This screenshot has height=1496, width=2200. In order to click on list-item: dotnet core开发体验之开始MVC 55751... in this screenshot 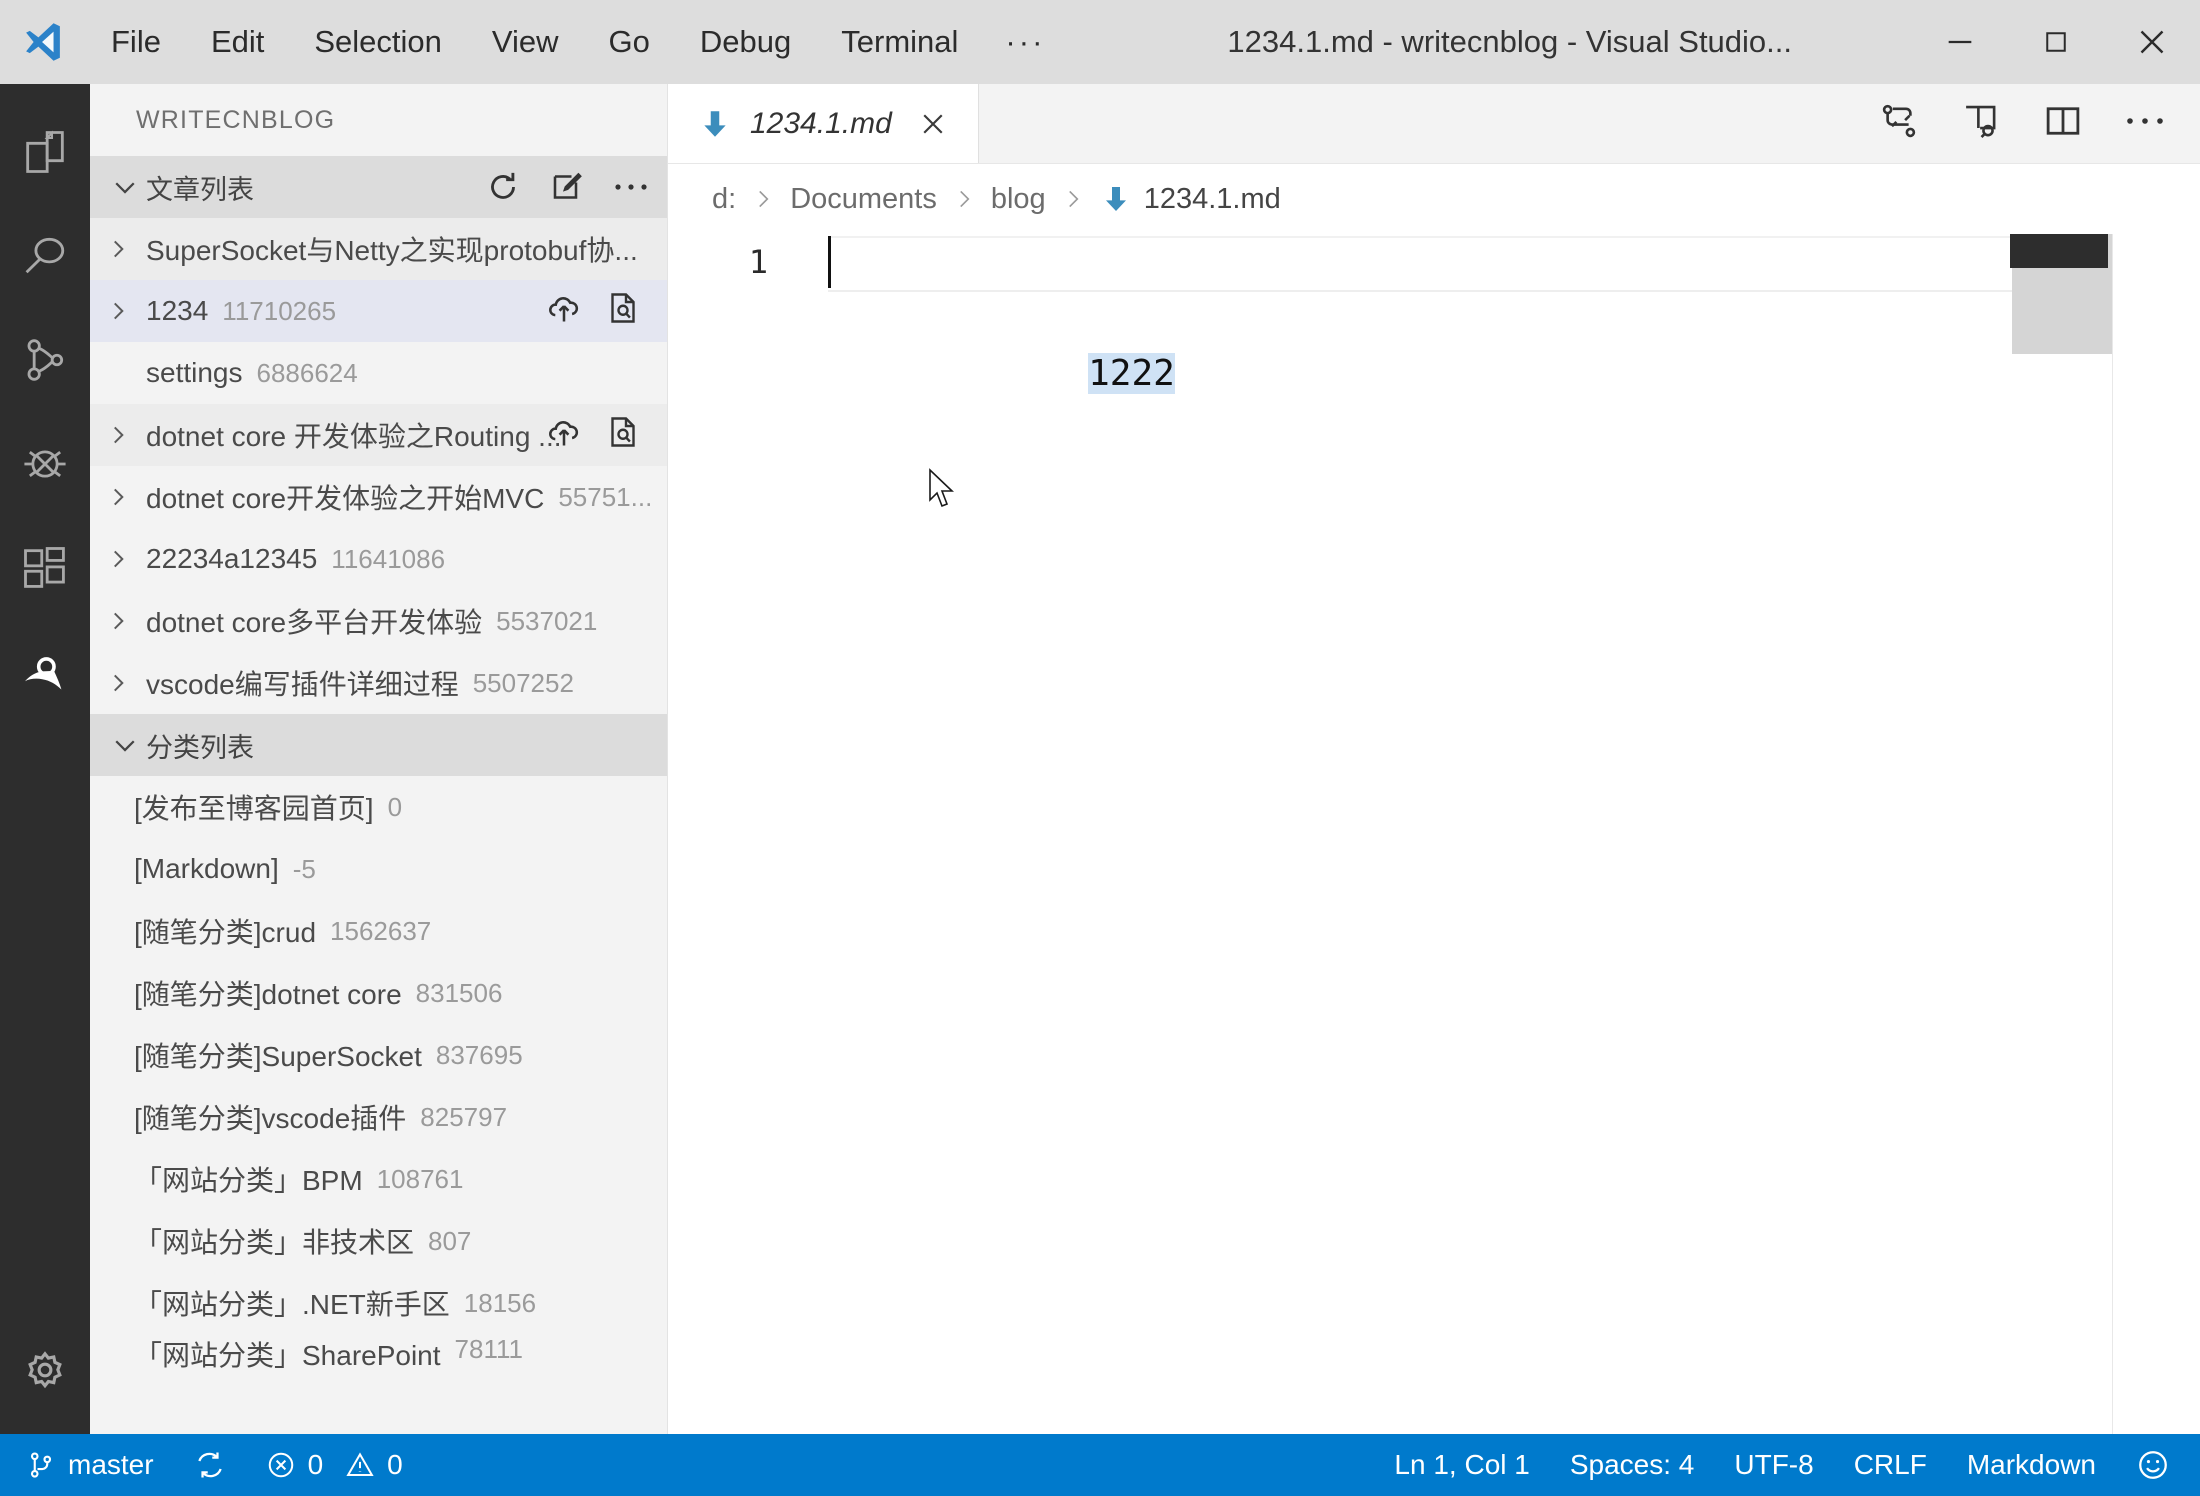, I will do `click(378, 497)`.